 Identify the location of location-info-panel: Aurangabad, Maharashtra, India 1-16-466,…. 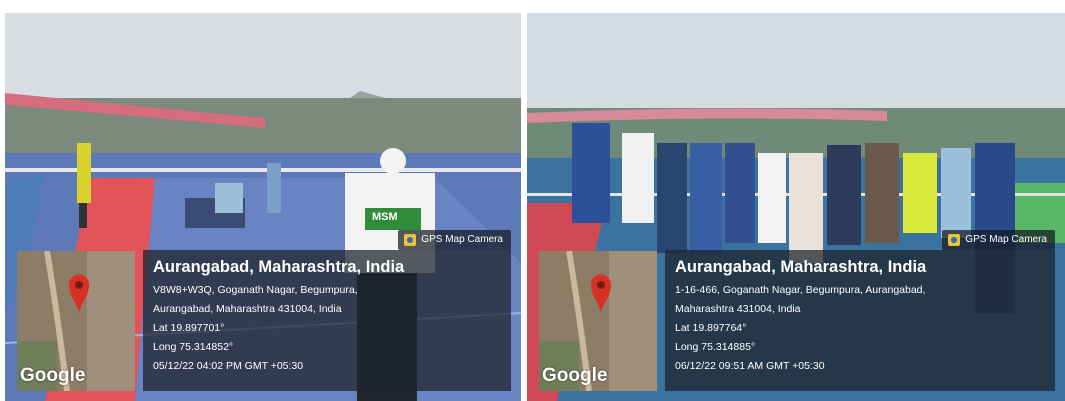
(860, 320).